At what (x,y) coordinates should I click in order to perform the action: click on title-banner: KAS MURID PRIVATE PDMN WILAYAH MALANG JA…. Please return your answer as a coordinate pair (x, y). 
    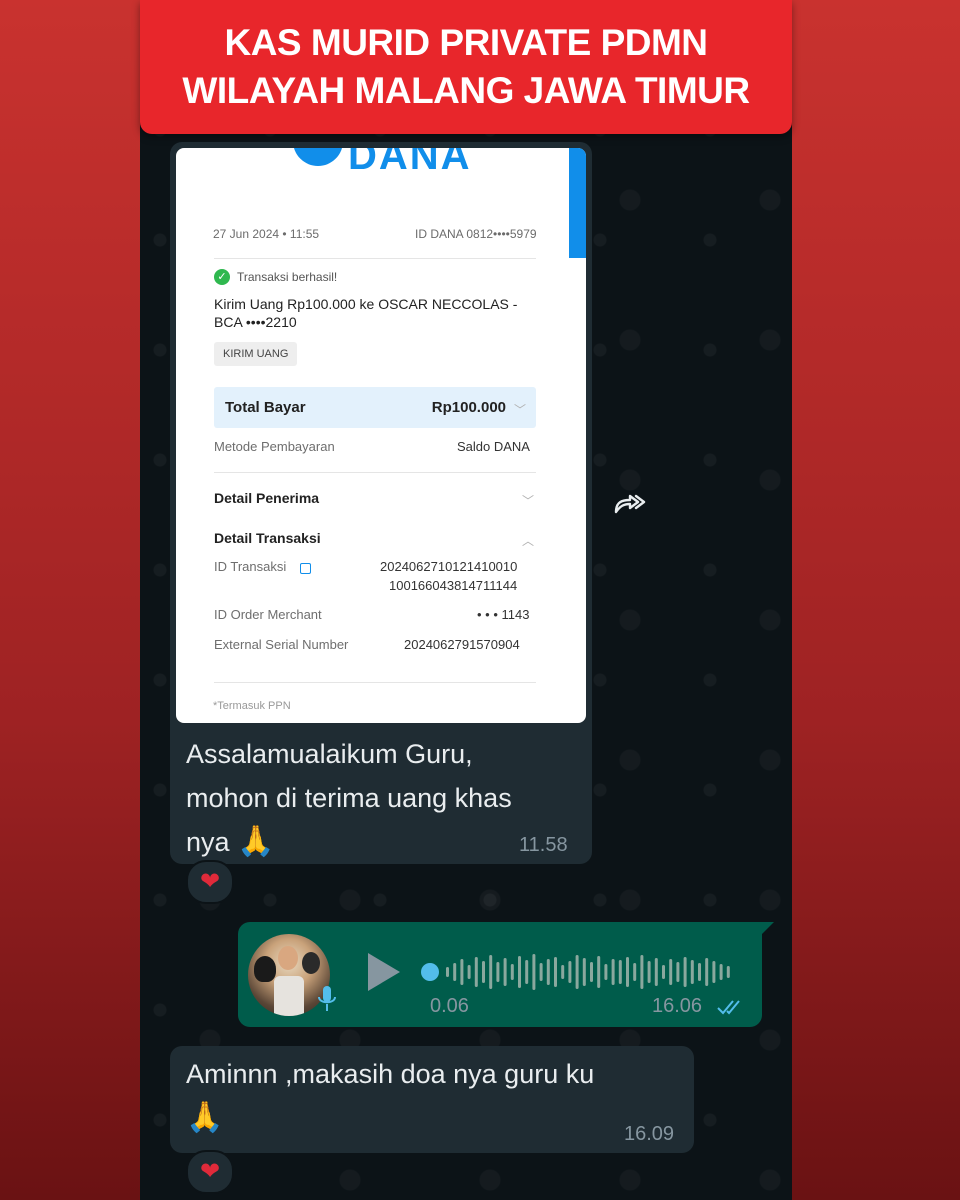
    Looking at the image, I should click on (466, 67).